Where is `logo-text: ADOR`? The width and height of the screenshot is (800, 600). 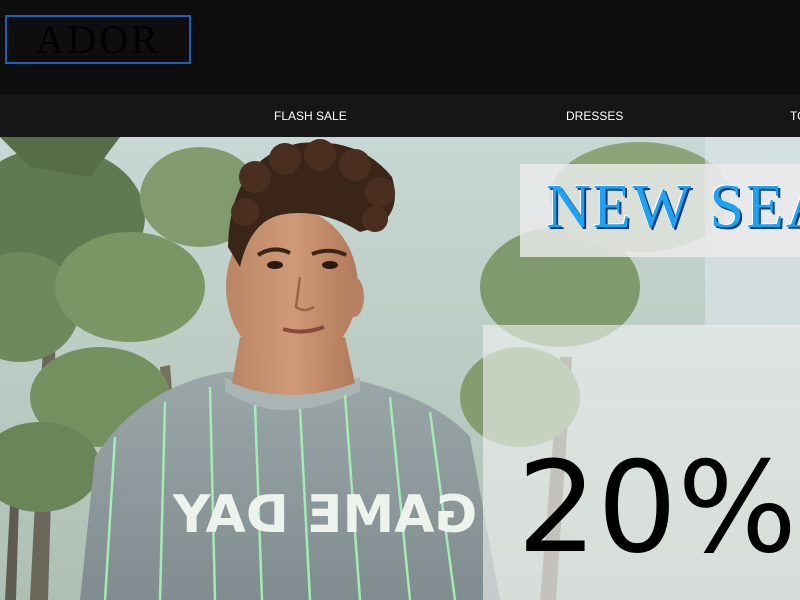 logo-text: ADOR is located at coordinates (98, 39).